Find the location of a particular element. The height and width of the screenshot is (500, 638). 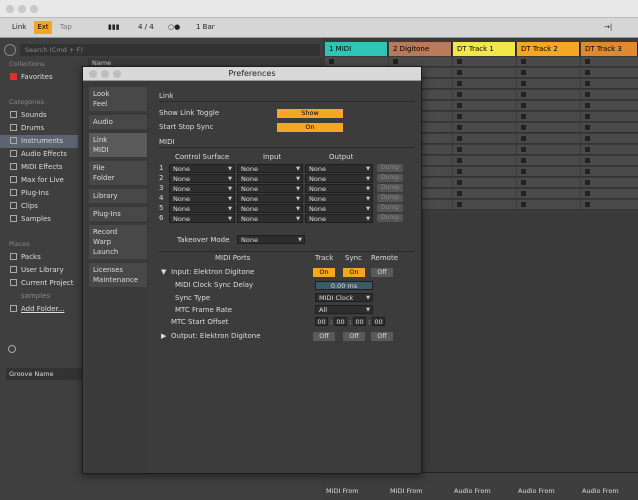

sidebar-item-user-library: User Library is located at coordinates (39, 270).